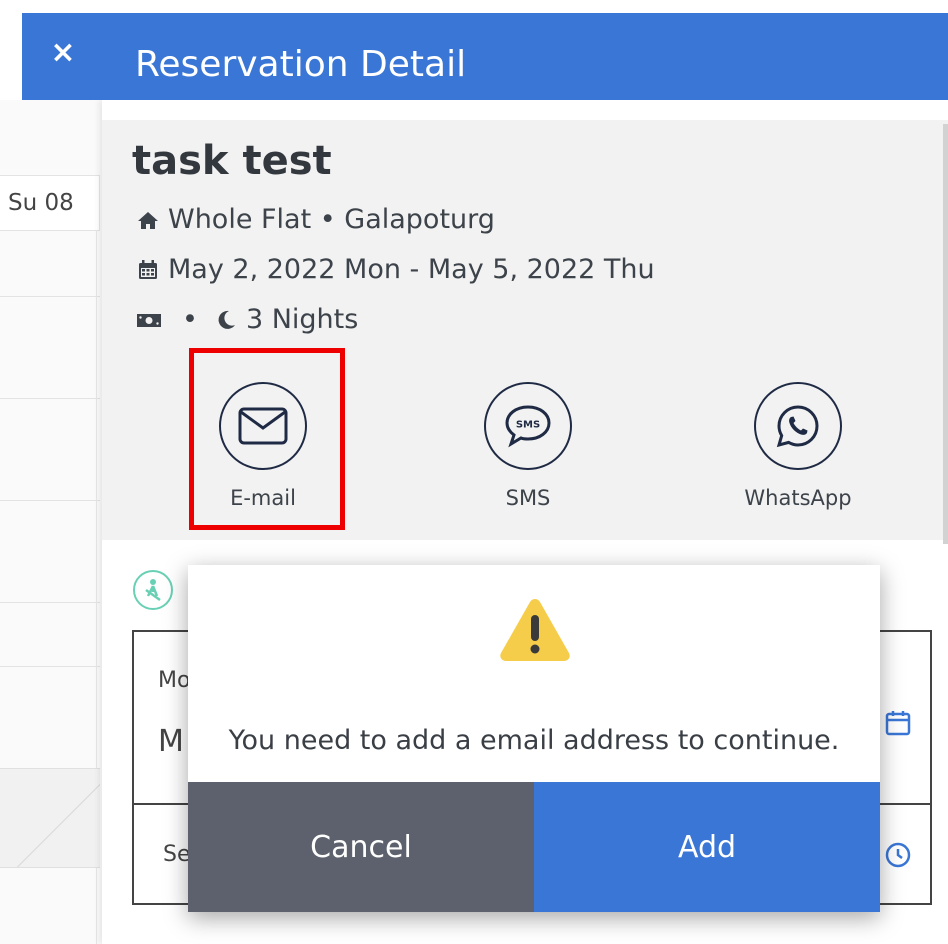  I want to click on svg-text: SMS, so click(528, 425).